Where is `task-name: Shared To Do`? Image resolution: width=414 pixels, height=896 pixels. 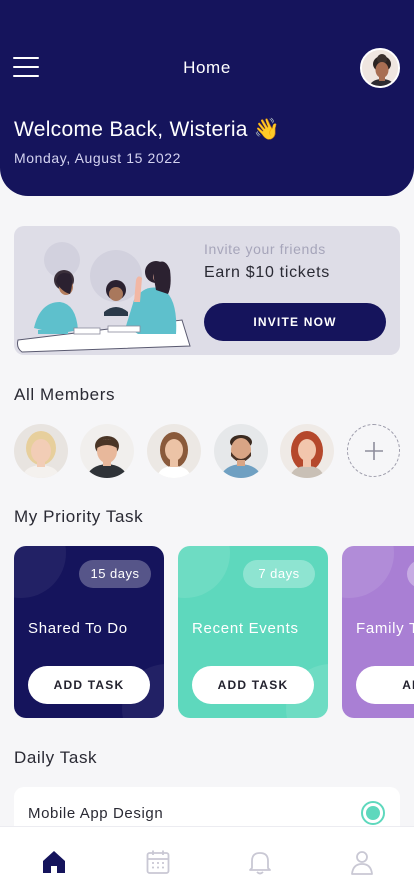 task-name: Shared To Do is located at coordinates (78, 628).